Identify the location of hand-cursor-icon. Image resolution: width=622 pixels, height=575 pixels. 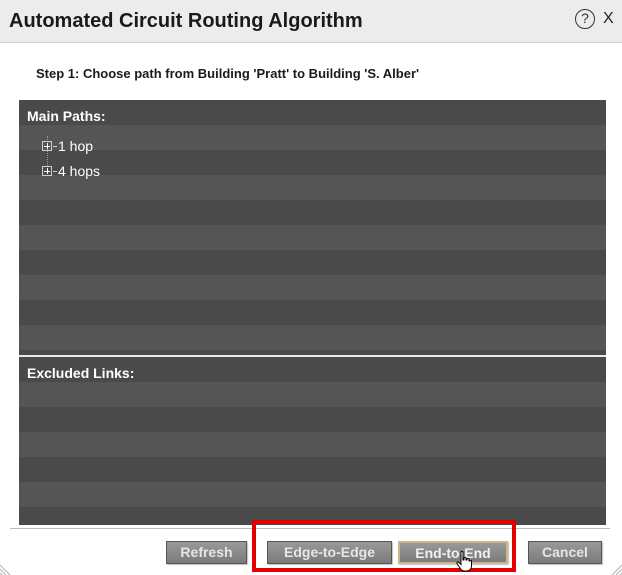
(464, 561).